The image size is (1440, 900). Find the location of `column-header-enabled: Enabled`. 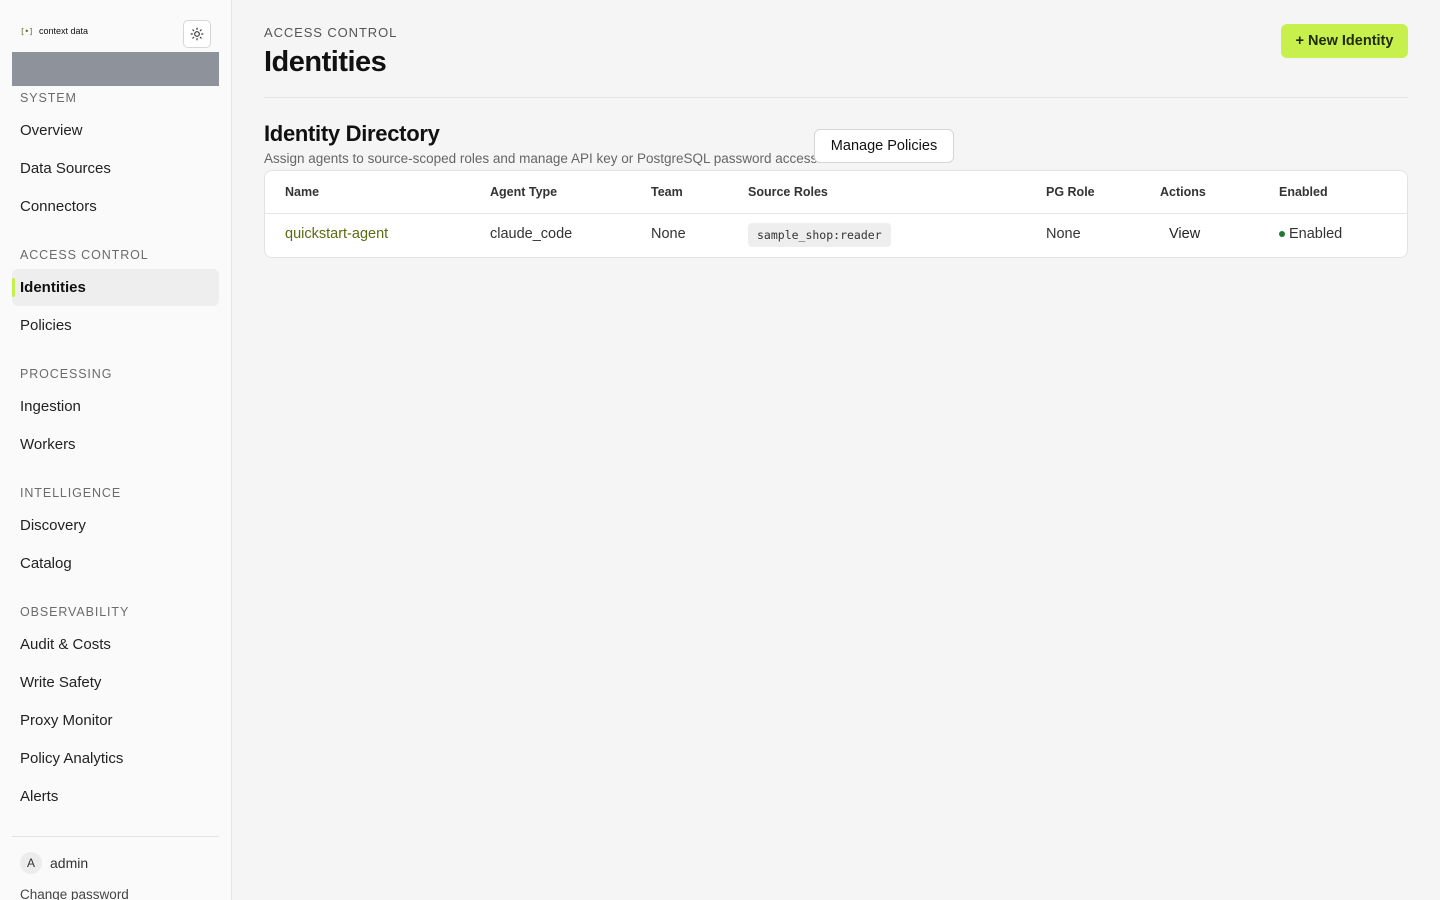

column-header-enabled: Enabled is located at coordinates (1303, 192).